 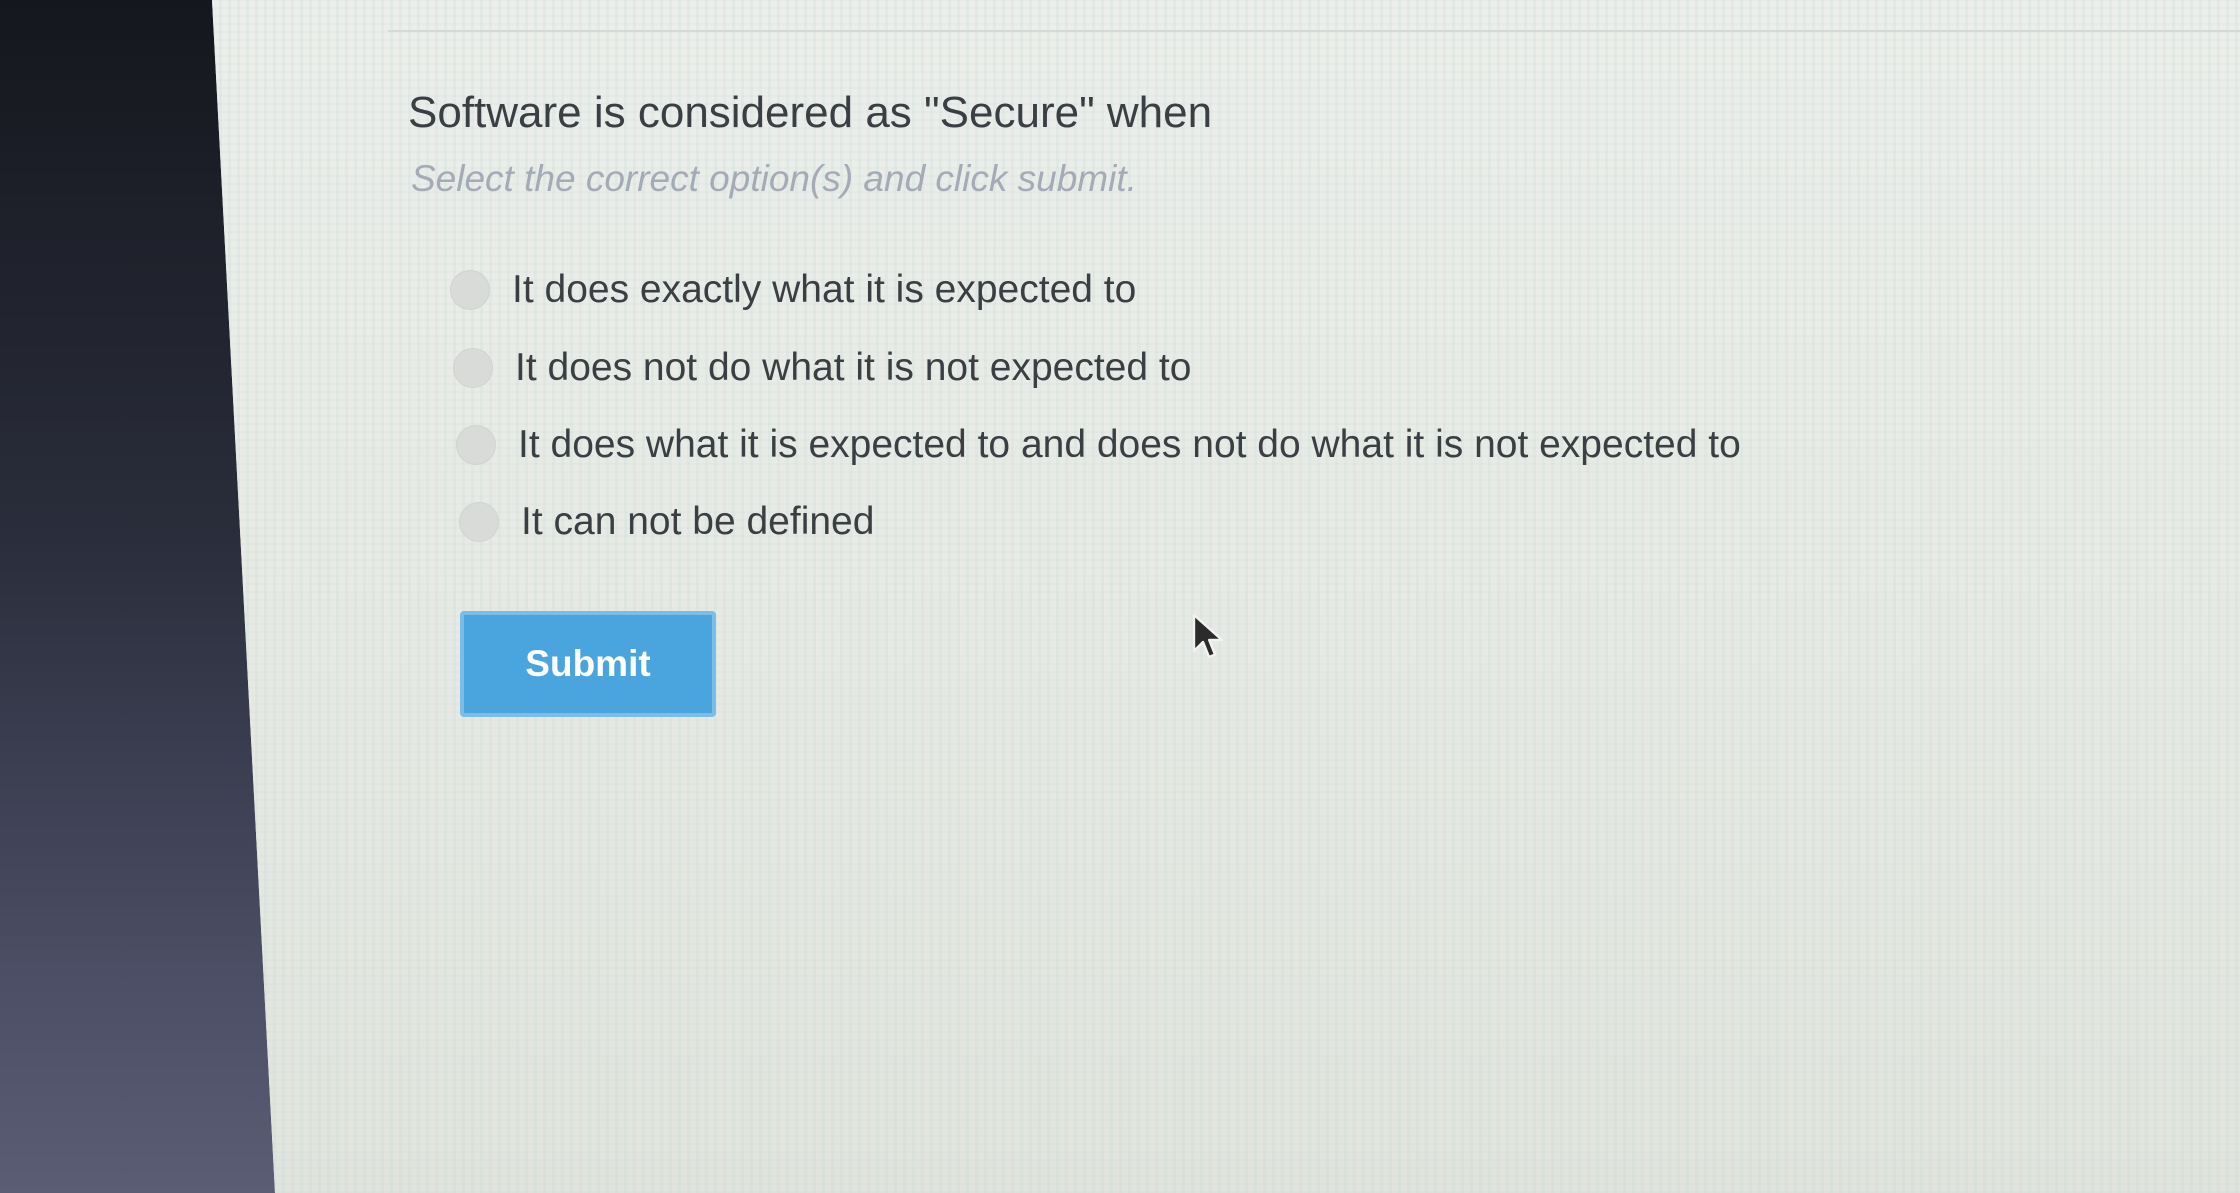 What do you see at coordinates (473, 368) in the screenshot?
I see `option-2-radio` at bounding box center [473, 368].